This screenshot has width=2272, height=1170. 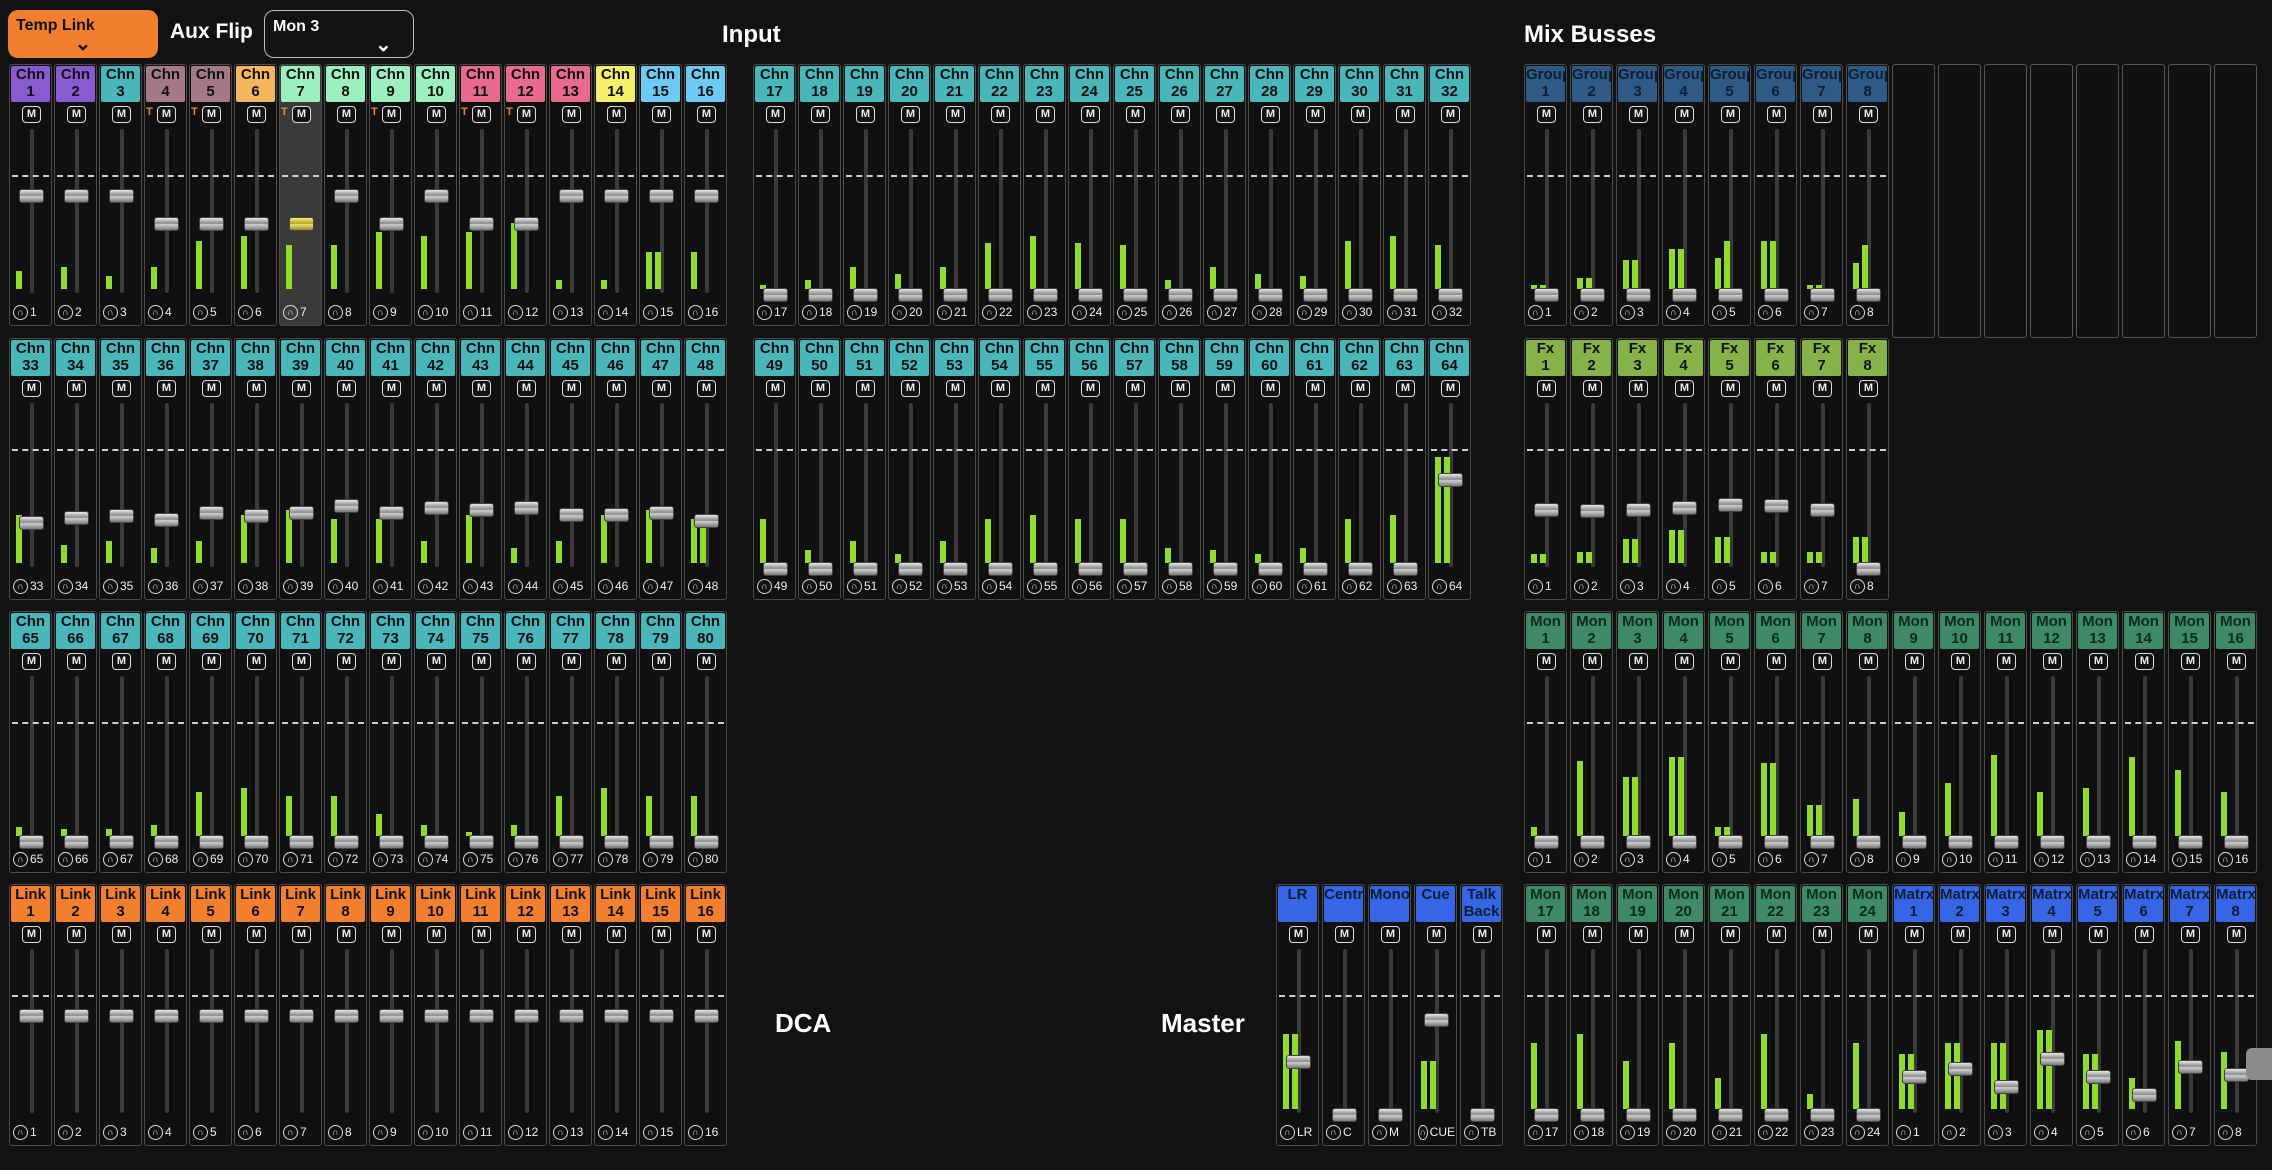 What do you see at coordinates (1913, 904) in the screenshot?
I see `strip-name-button: Matrx 1` at bounding box center [1913, 904].